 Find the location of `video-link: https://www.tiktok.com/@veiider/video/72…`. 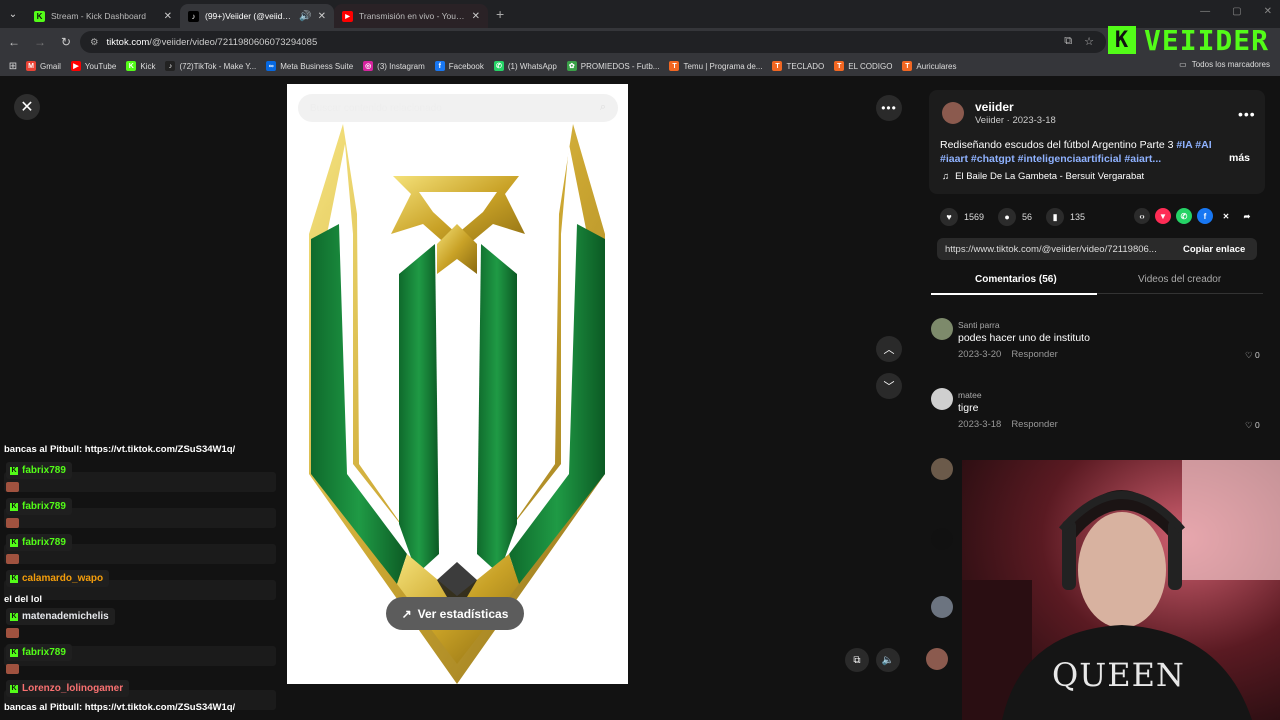

video-link: https://www.tiktok.com/@veiider/video/72… is located at coordinates (1055, 249).